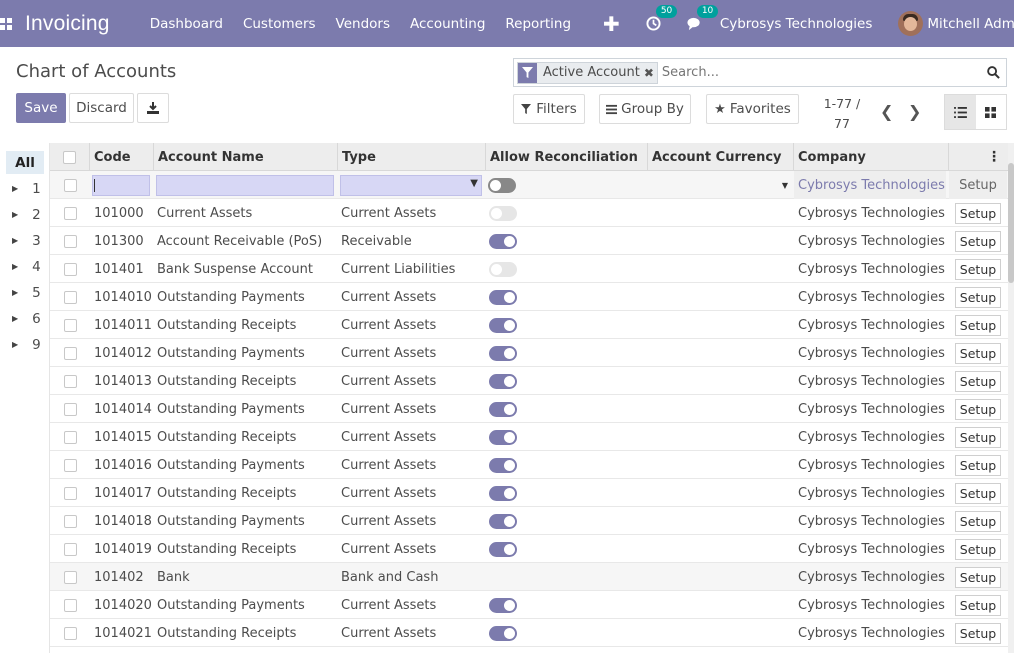 The width and height of the screenshot is (1014, 653). I want to click on groupby-button: Group By, so click(645, 109).